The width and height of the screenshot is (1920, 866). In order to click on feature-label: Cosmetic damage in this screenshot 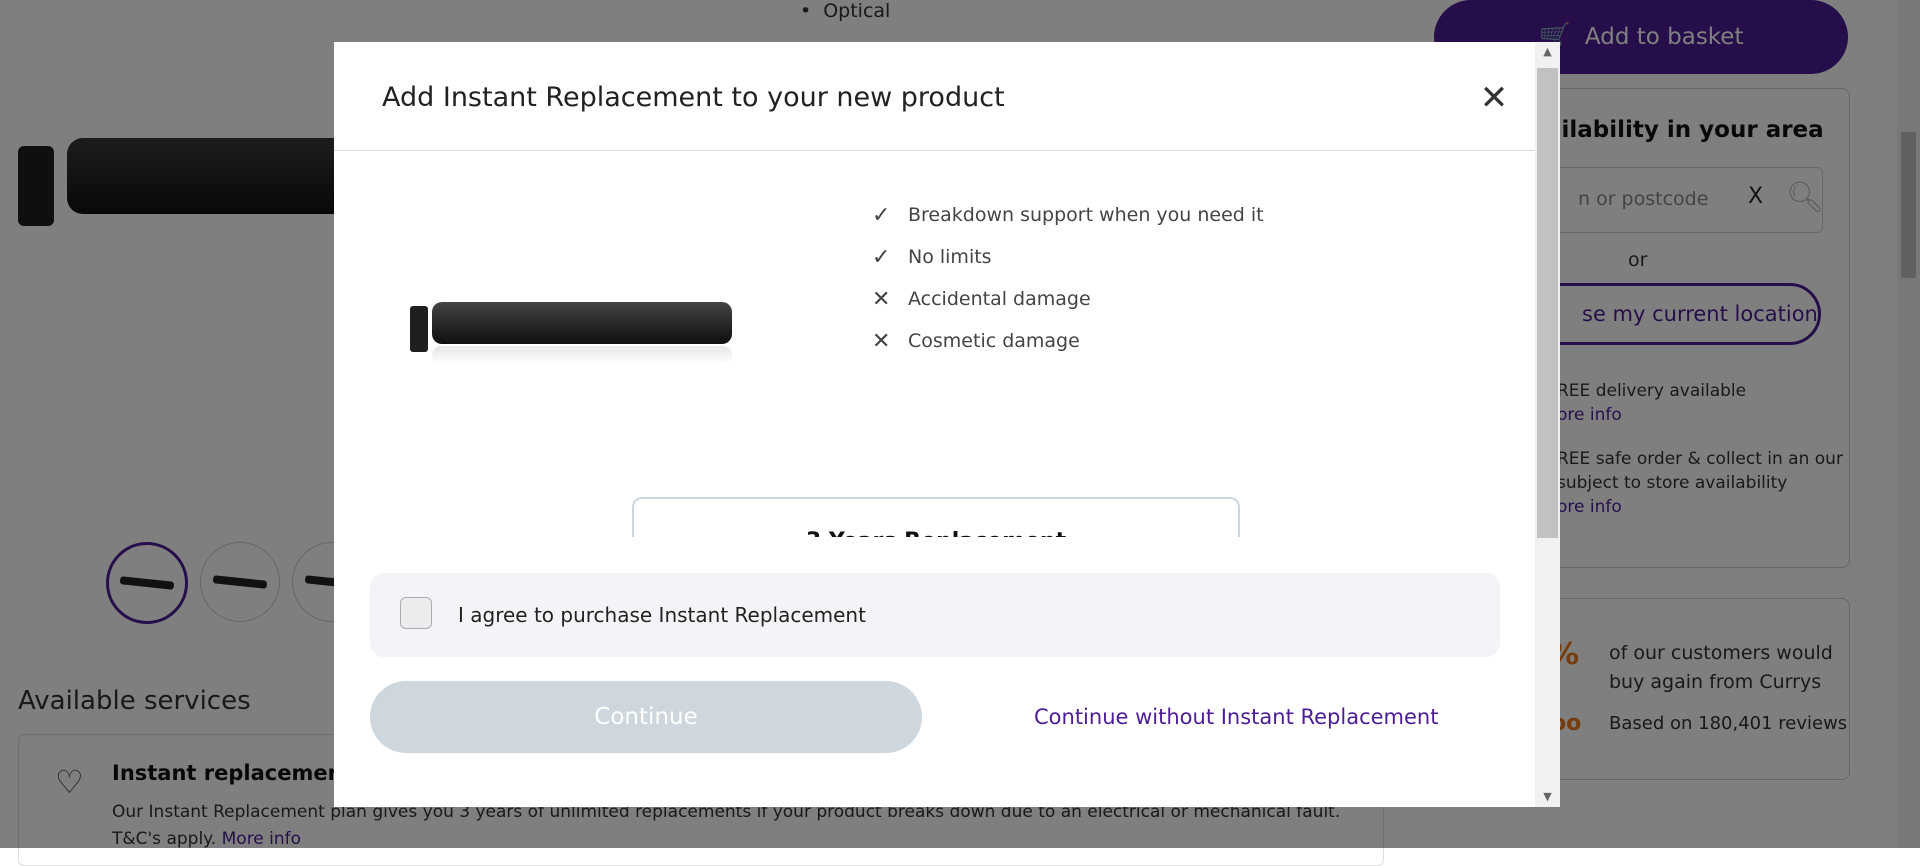, I will do `click(994, 341)`.